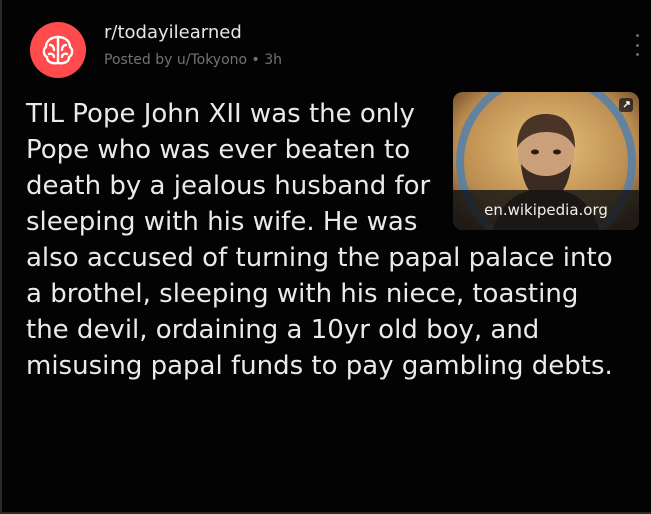  I want to click on post-meta: Posted by u/Tokyono • 3h, so click(193, 60).